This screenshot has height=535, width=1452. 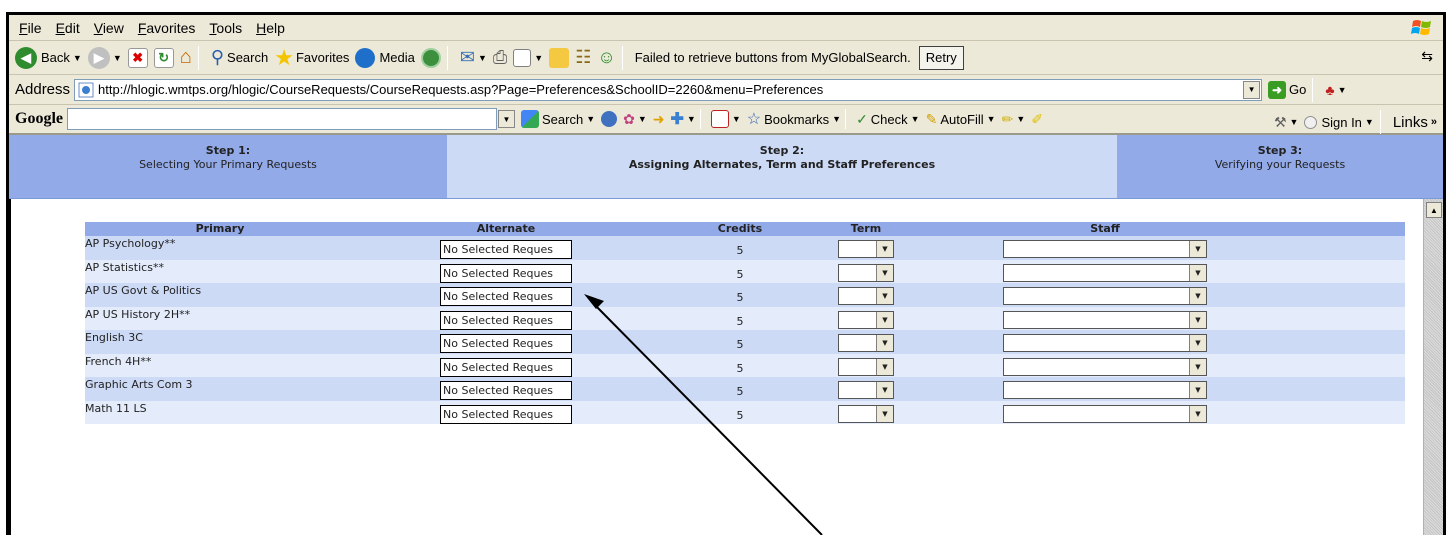 What do you see at coordinates (1335, 90) in the screenshot?
I see `extension-button: ♣ ▼` at bounding box center [1335, 90].